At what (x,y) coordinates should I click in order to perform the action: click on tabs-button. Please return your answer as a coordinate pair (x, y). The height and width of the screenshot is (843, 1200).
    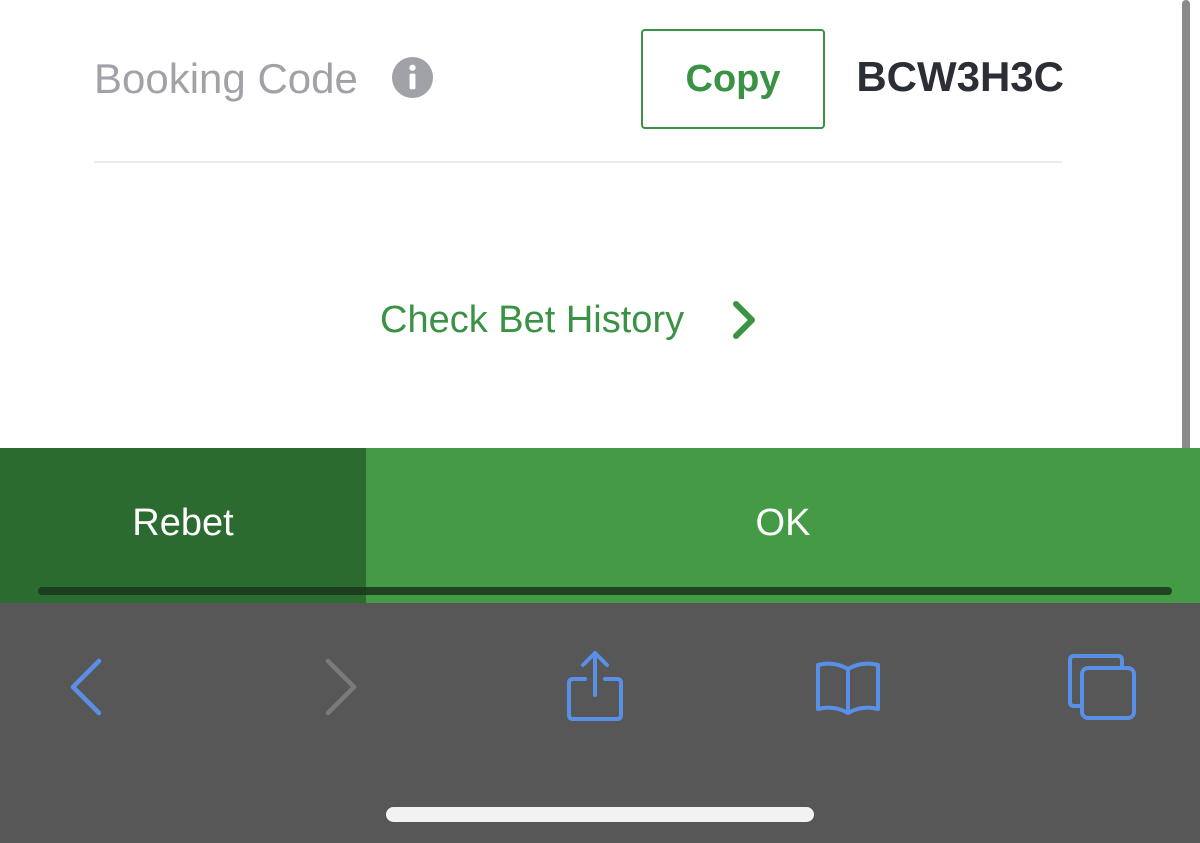
    Looking at the image, I should click on (1102, 687).